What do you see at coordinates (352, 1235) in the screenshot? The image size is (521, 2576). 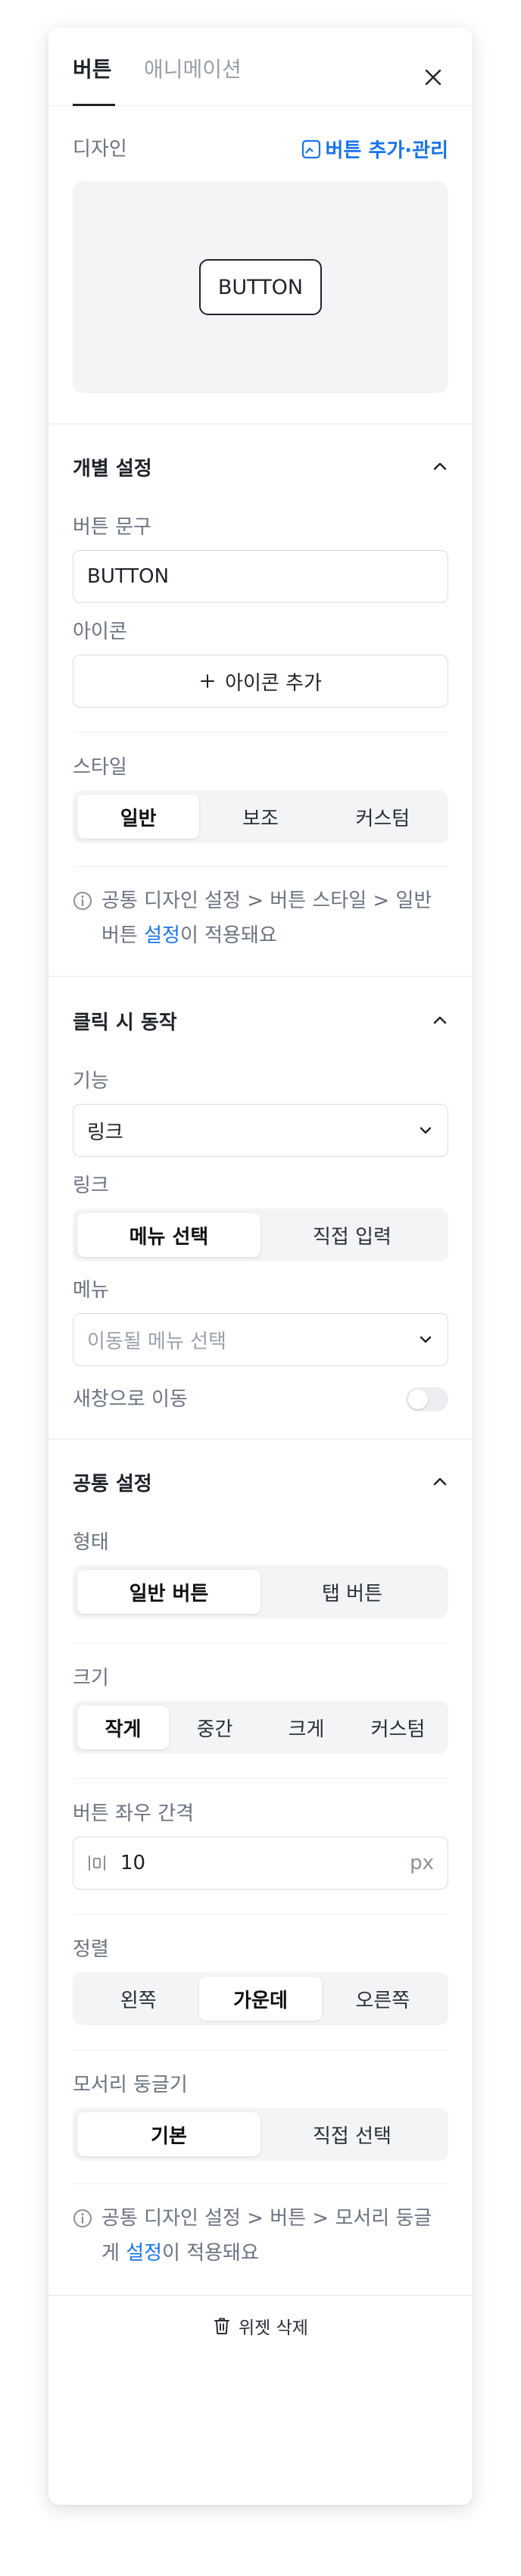 I see `link-option-direct: 직접 입력` at bounding box center [352, 1235].